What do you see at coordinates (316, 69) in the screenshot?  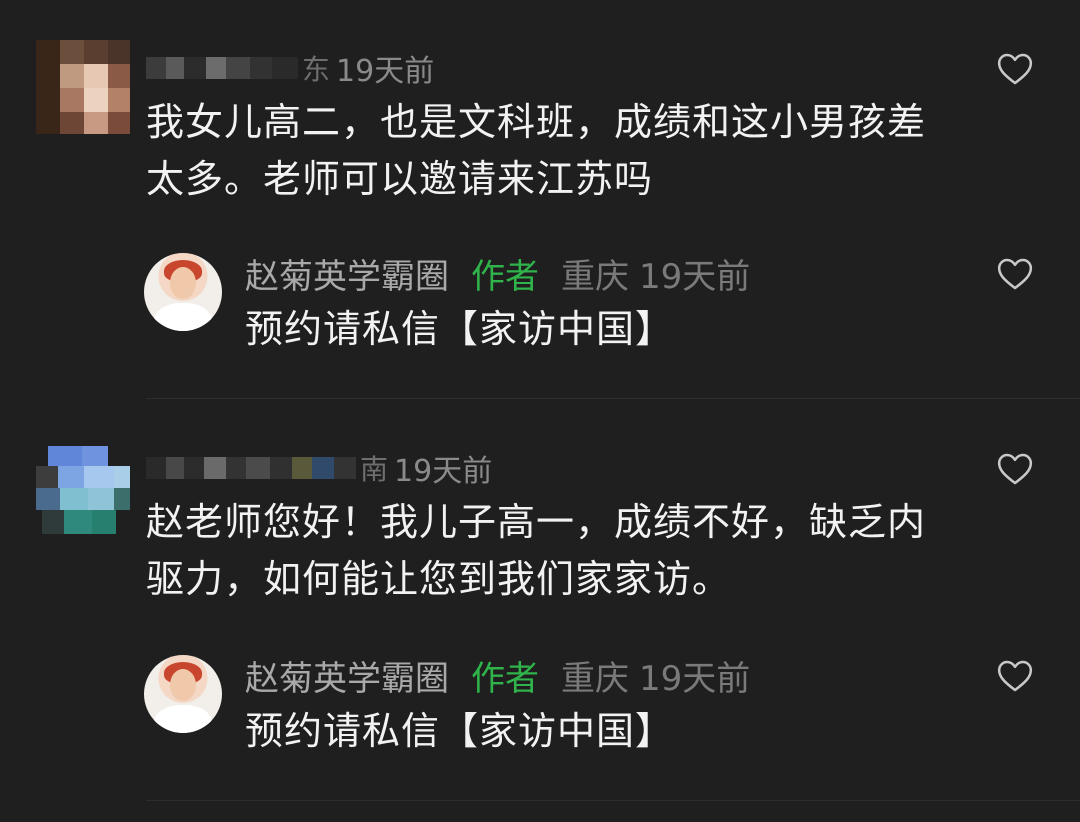 I see `username-partial: 东` at bounding box center [316, 69].